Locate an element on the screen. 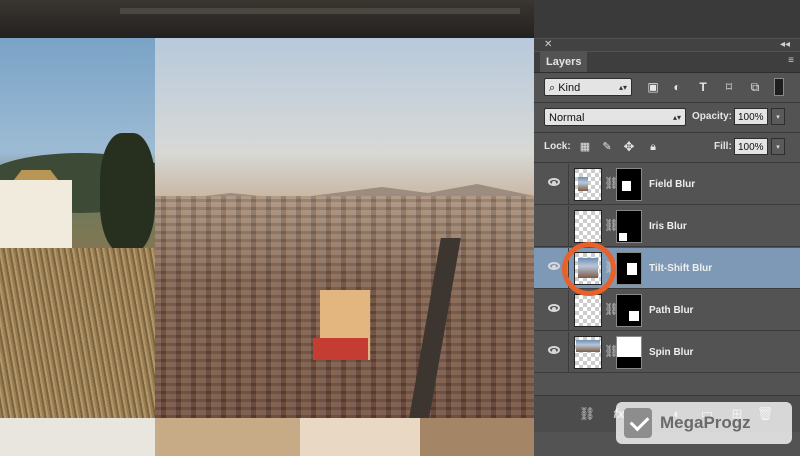  link-layers-icon: ⛓︎ is located at coordinates (587, 414).